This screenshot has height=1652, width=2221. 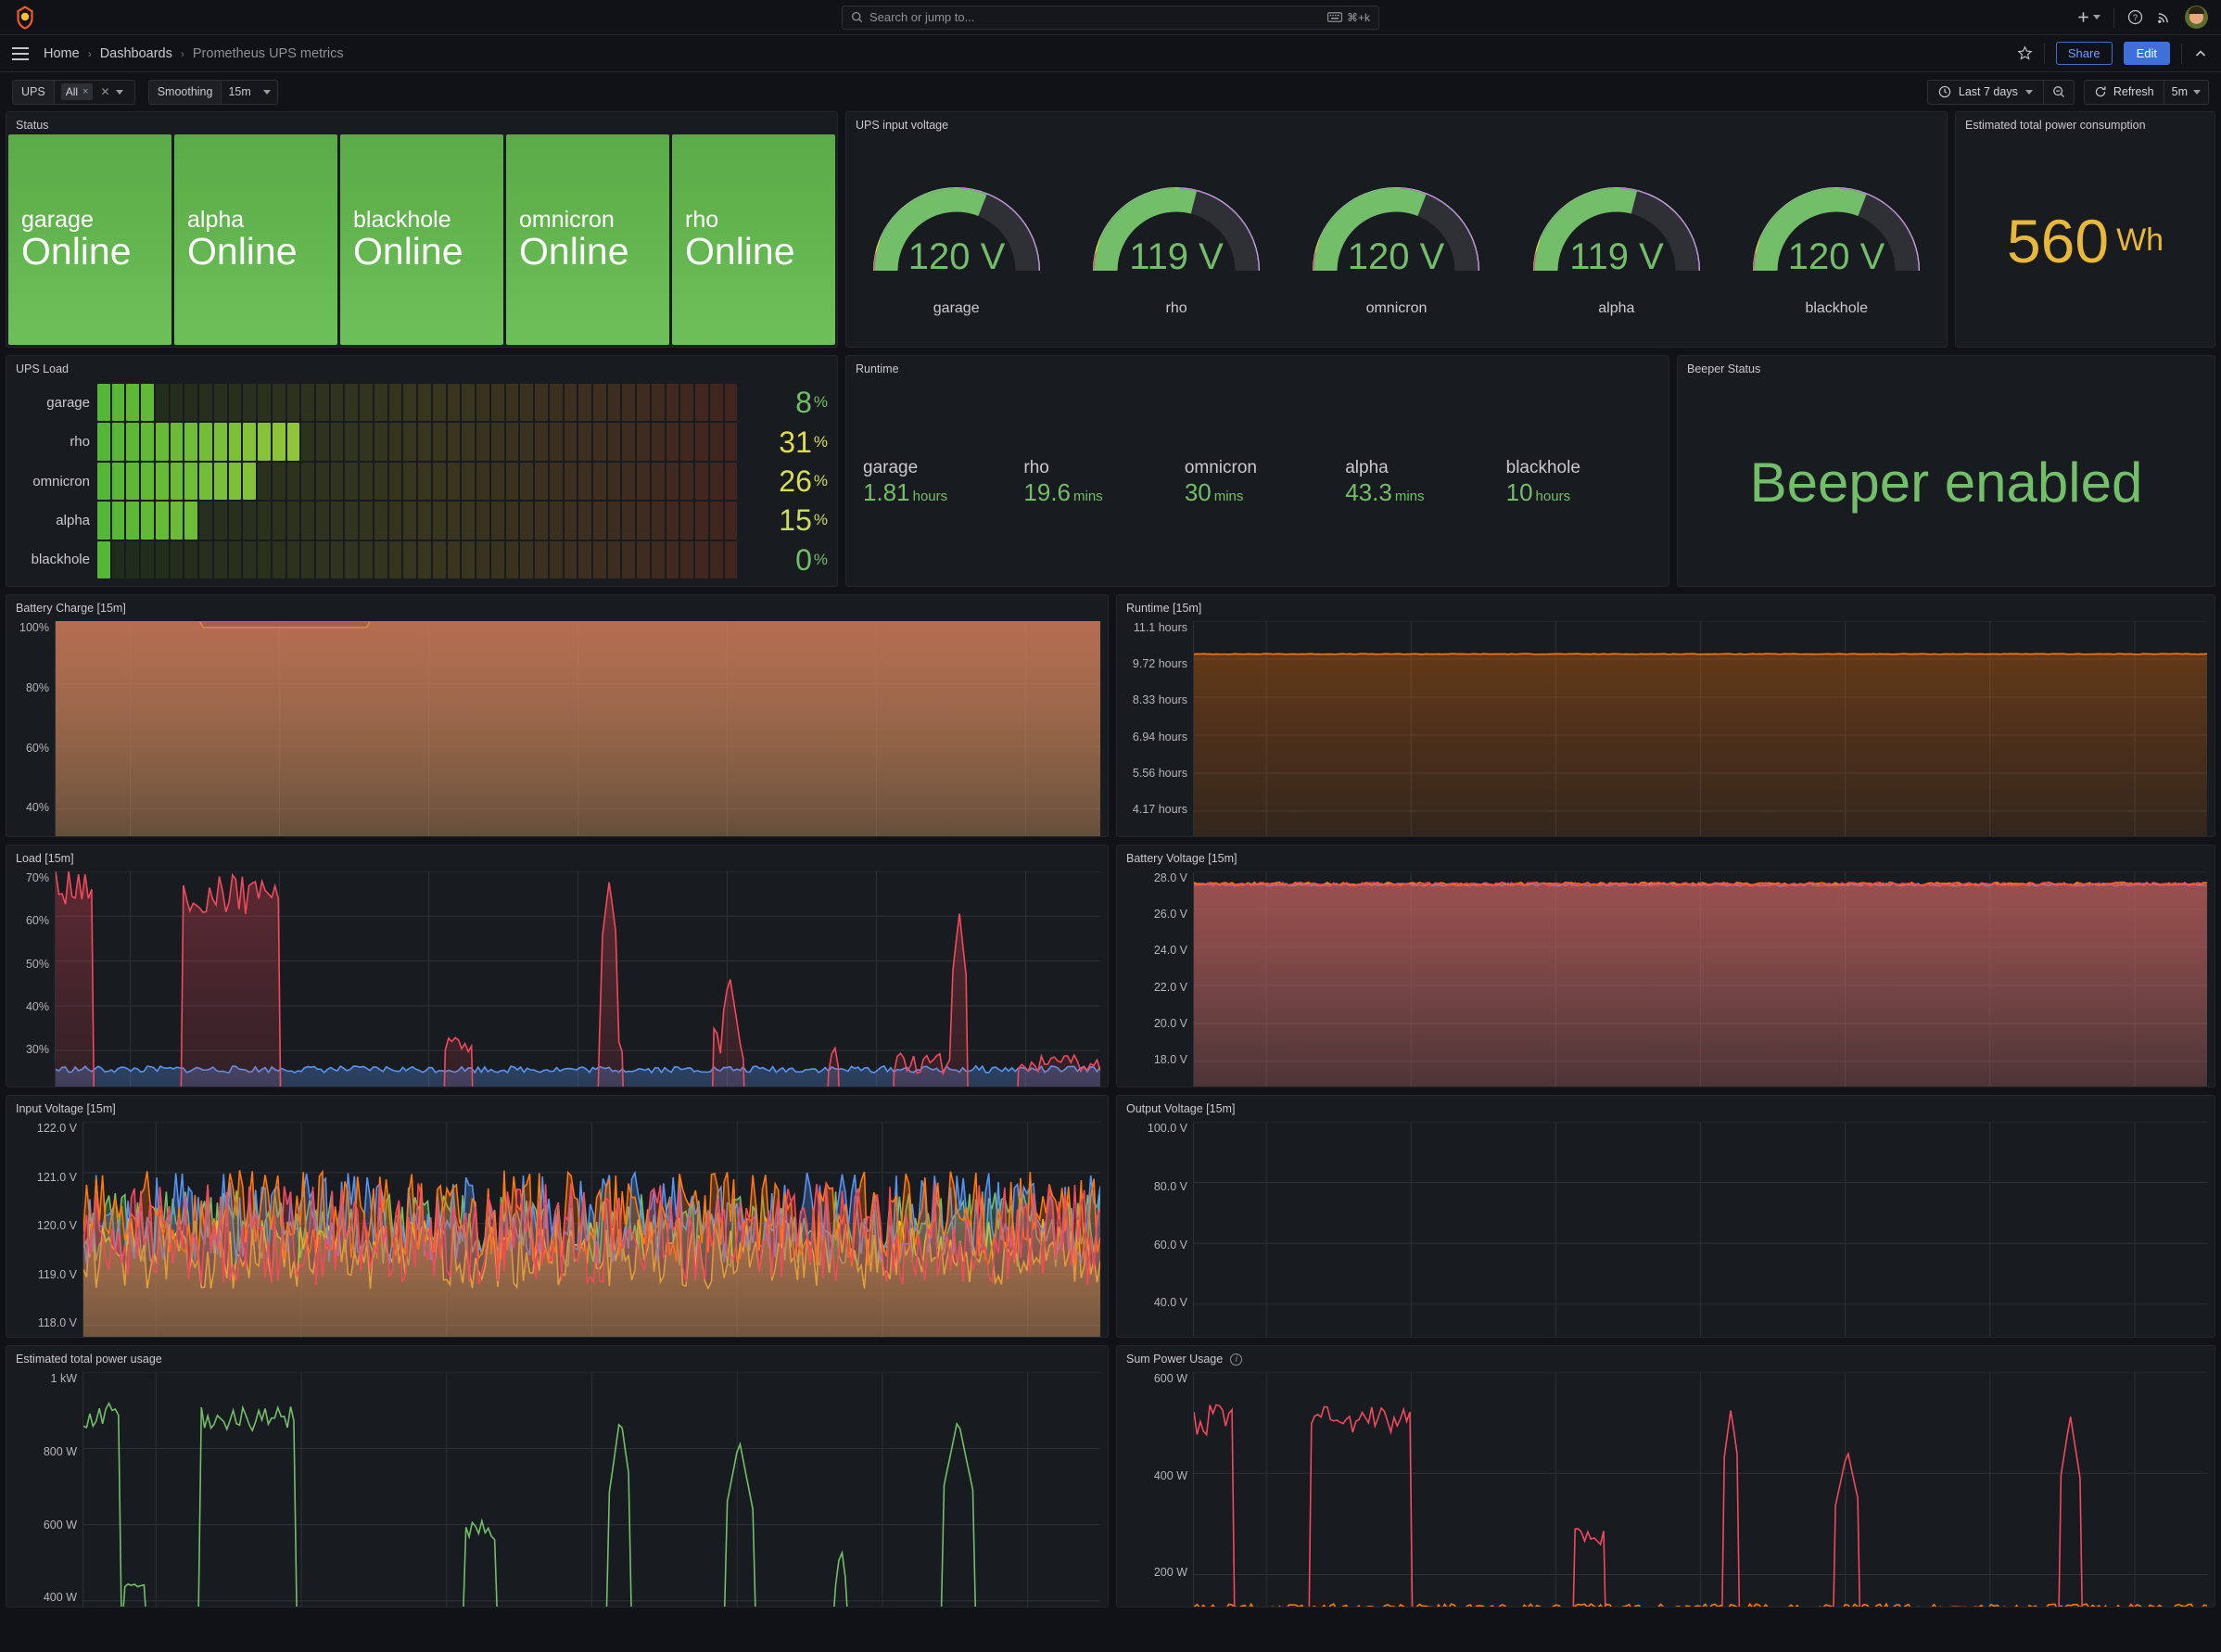 What do you see at coordinates (1542, 467) in the screenshot?
I see `runtime-cell-name: blackhole` at bounding box center [1542, 467].